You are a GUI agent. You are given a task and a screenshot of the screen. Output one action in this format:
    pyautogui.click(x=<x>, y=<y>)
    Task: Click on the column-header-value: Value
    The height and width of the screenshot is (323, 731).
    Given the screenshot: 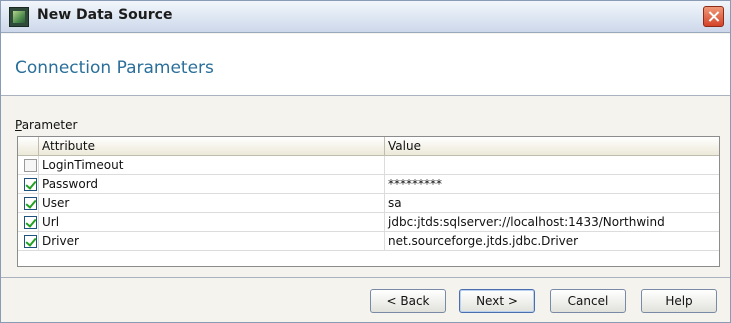 What is the action you would take?
    pyautogui.click(x=404, y=146)
    